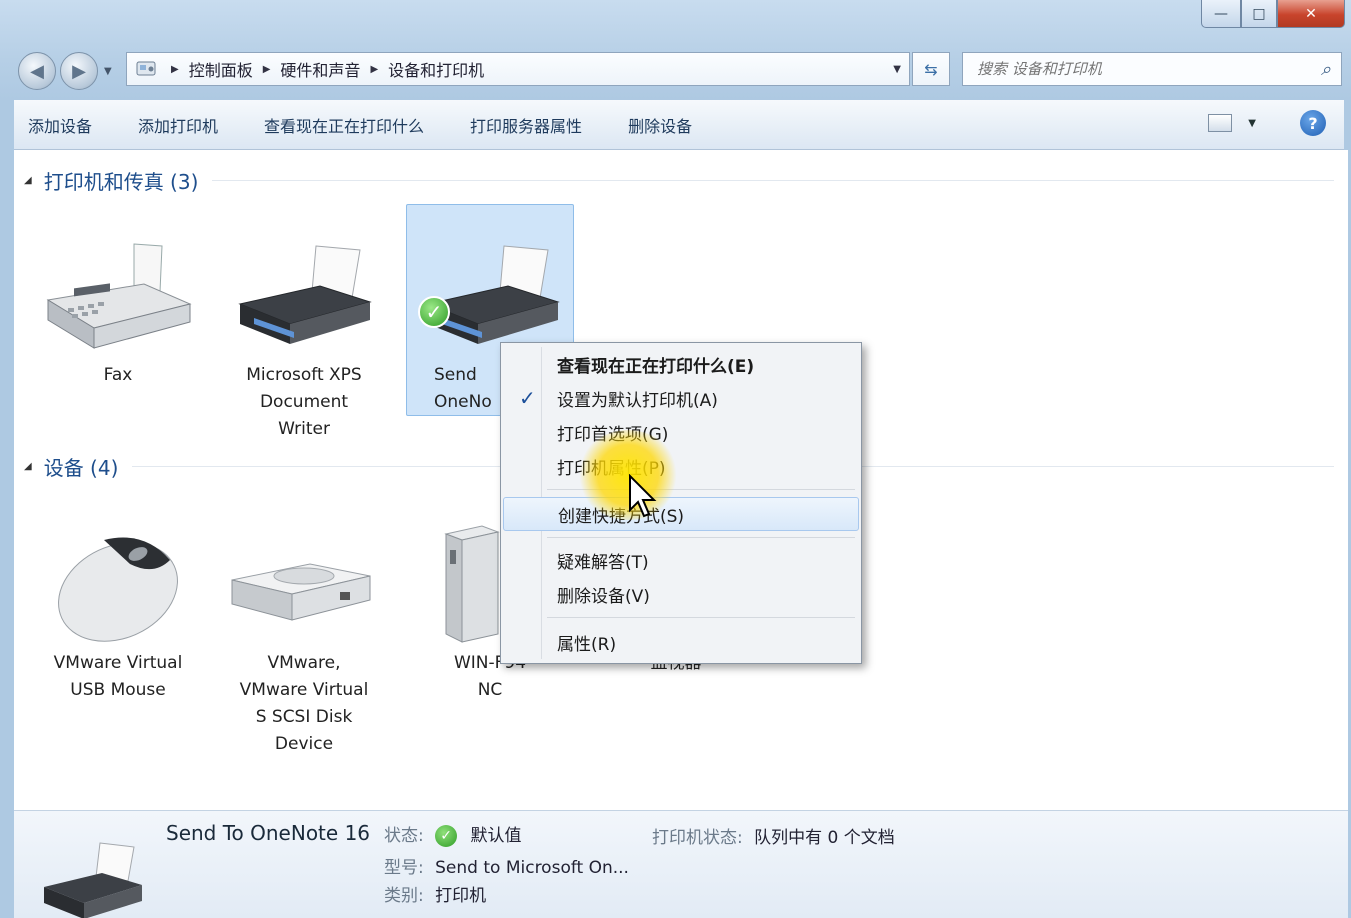 Image resolution: width=1351 pixels, height=918 pixels. Describe the element at coordinates (434, 312) in the screenshot. I see `default-check-icon: ✓` at that location.